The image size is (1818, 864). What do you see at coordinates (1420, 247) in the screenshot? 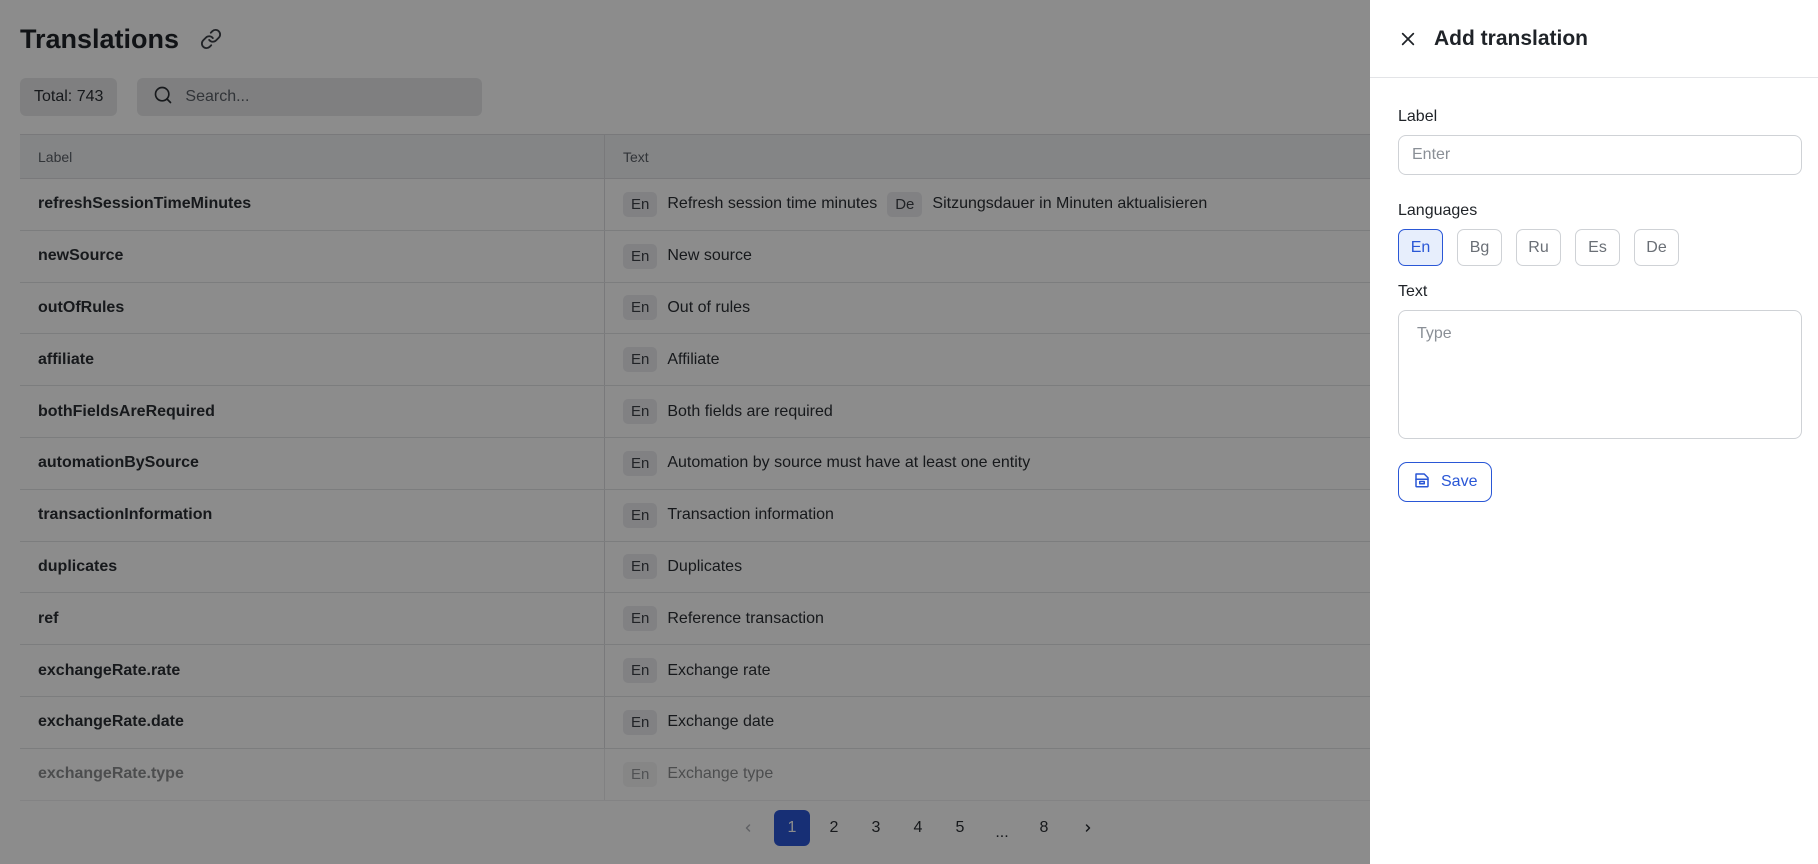
I see `language-option-en: En` at bounding box center [1420, 247].